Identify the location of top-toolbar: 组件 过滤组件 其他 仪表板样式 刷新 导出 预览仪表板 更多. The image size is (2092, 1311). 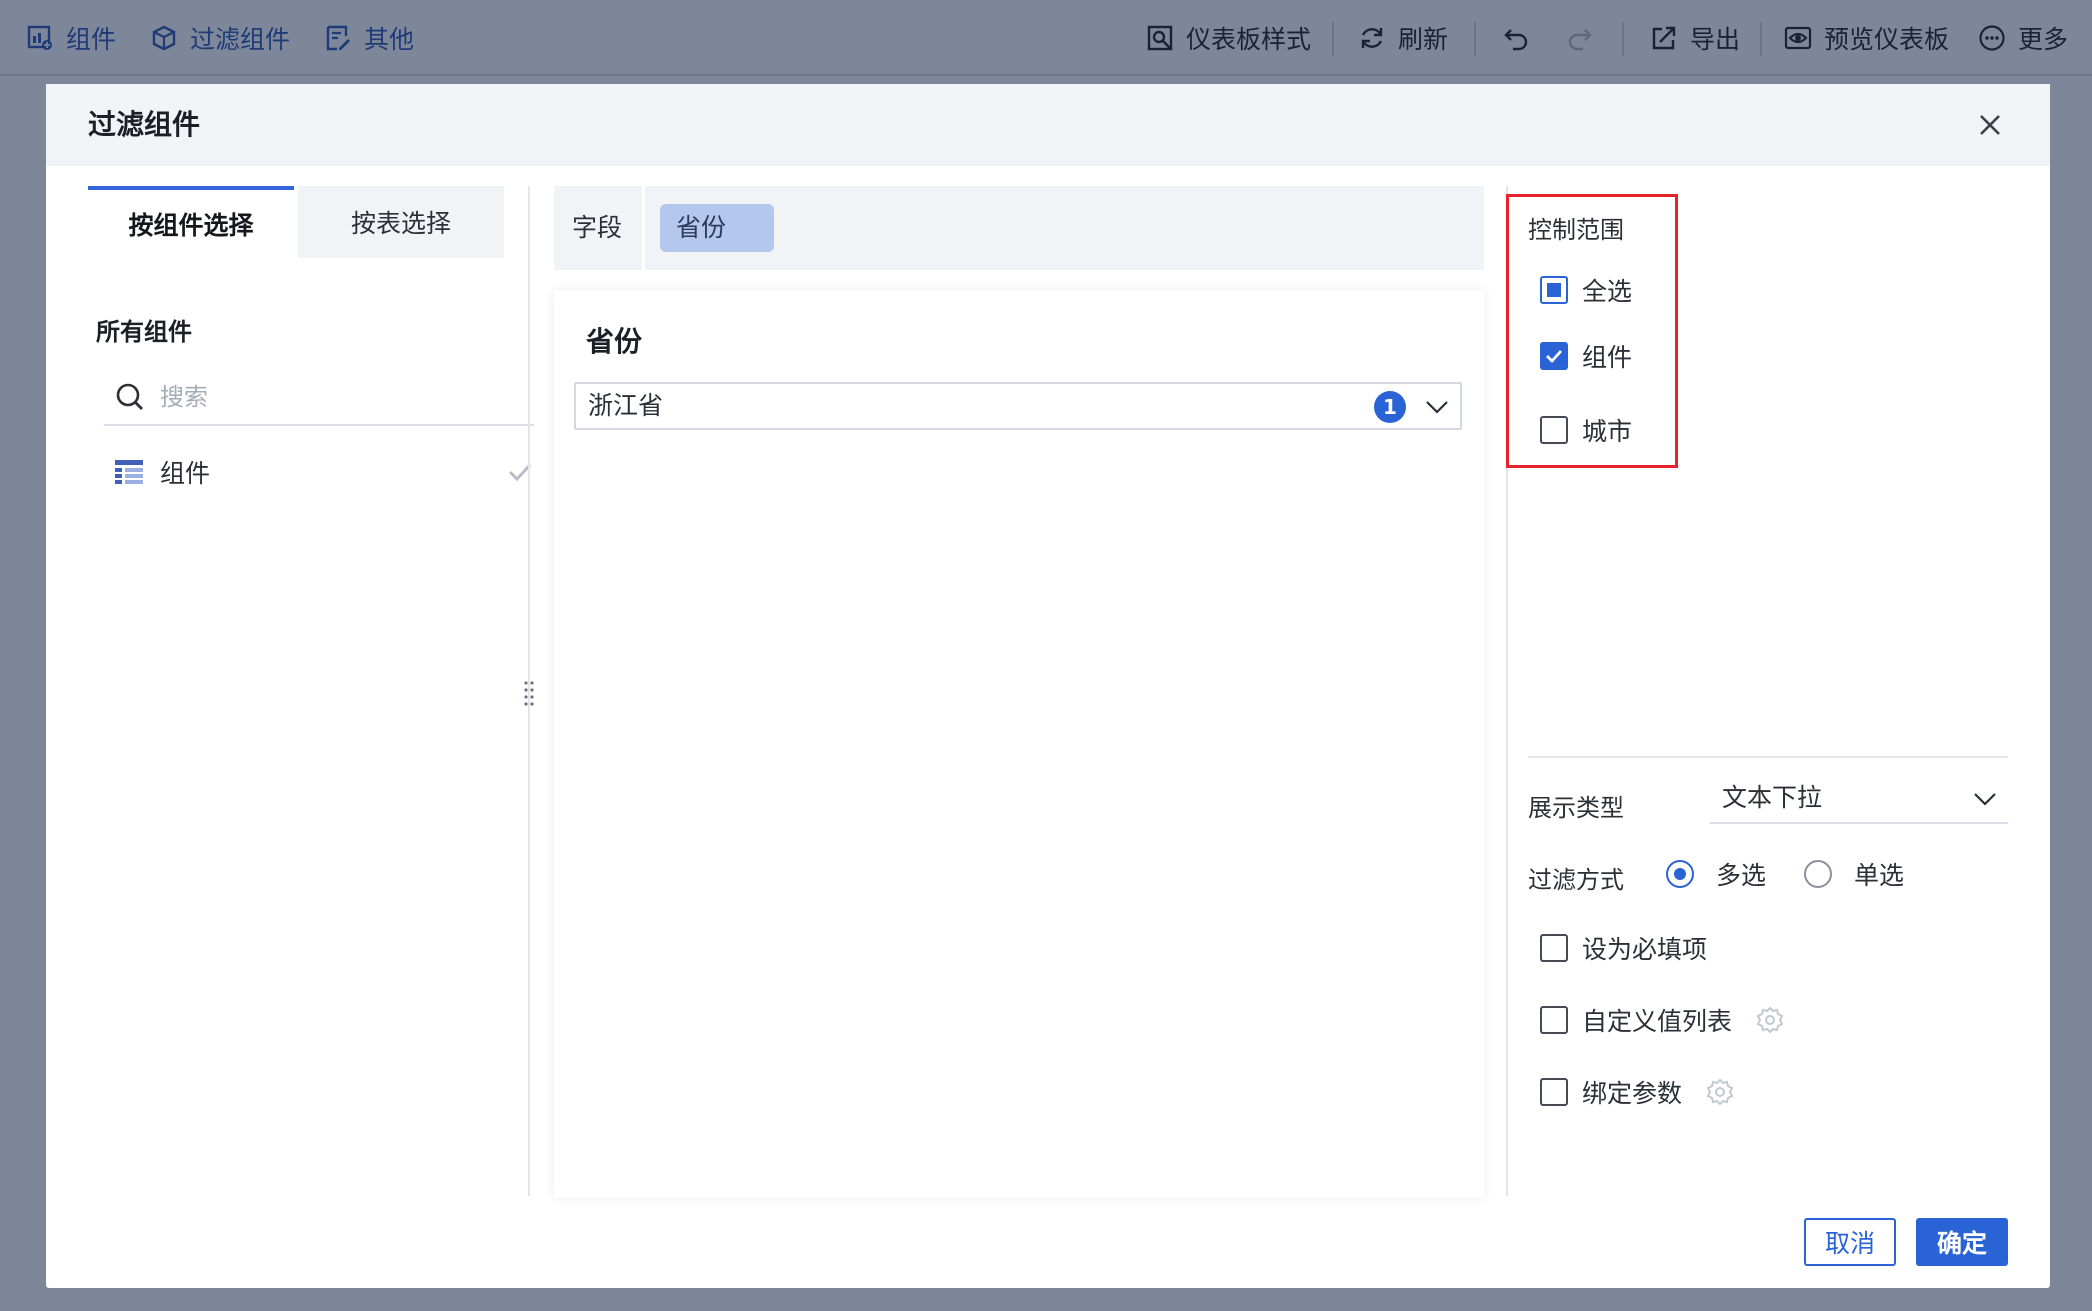
(1046, 38).